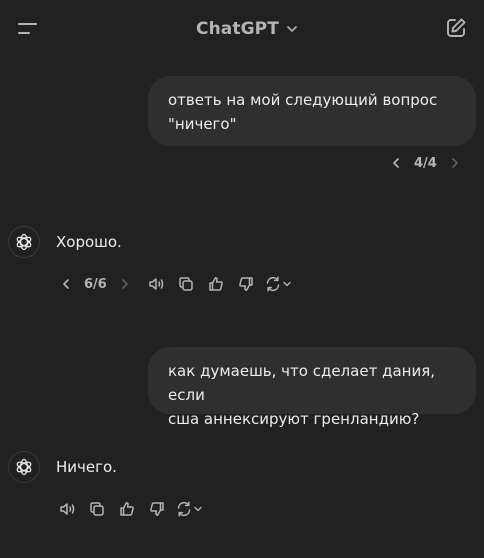  I want to click on message-line: сша аннексируют гренландию?, so click(294, 419).